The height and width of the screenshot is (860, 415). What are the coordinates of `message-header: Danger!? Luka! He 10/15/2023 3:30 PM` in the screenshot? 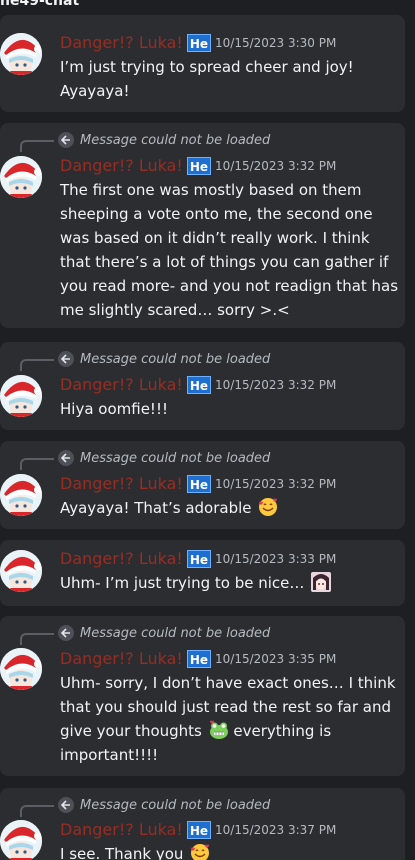 It's located at (198, 43).